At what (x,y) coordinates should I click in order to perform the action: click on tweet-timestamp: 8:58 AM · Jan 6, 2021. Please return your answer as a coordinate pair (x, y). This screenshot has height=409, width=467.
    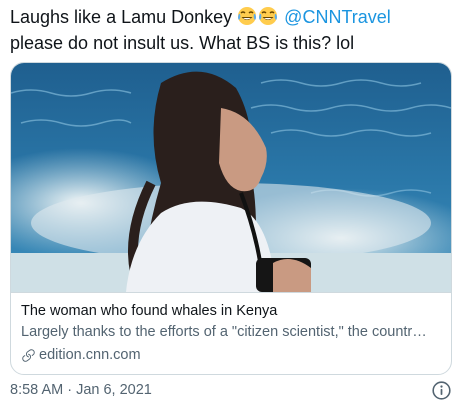
    Looking at the image, I should click on (81, 390).